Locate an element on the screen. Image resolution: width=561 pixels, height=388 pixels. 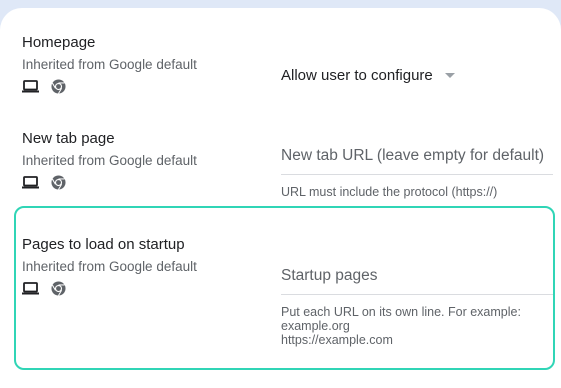
homepage-title: Homepage is located at coordinates (59, 42).